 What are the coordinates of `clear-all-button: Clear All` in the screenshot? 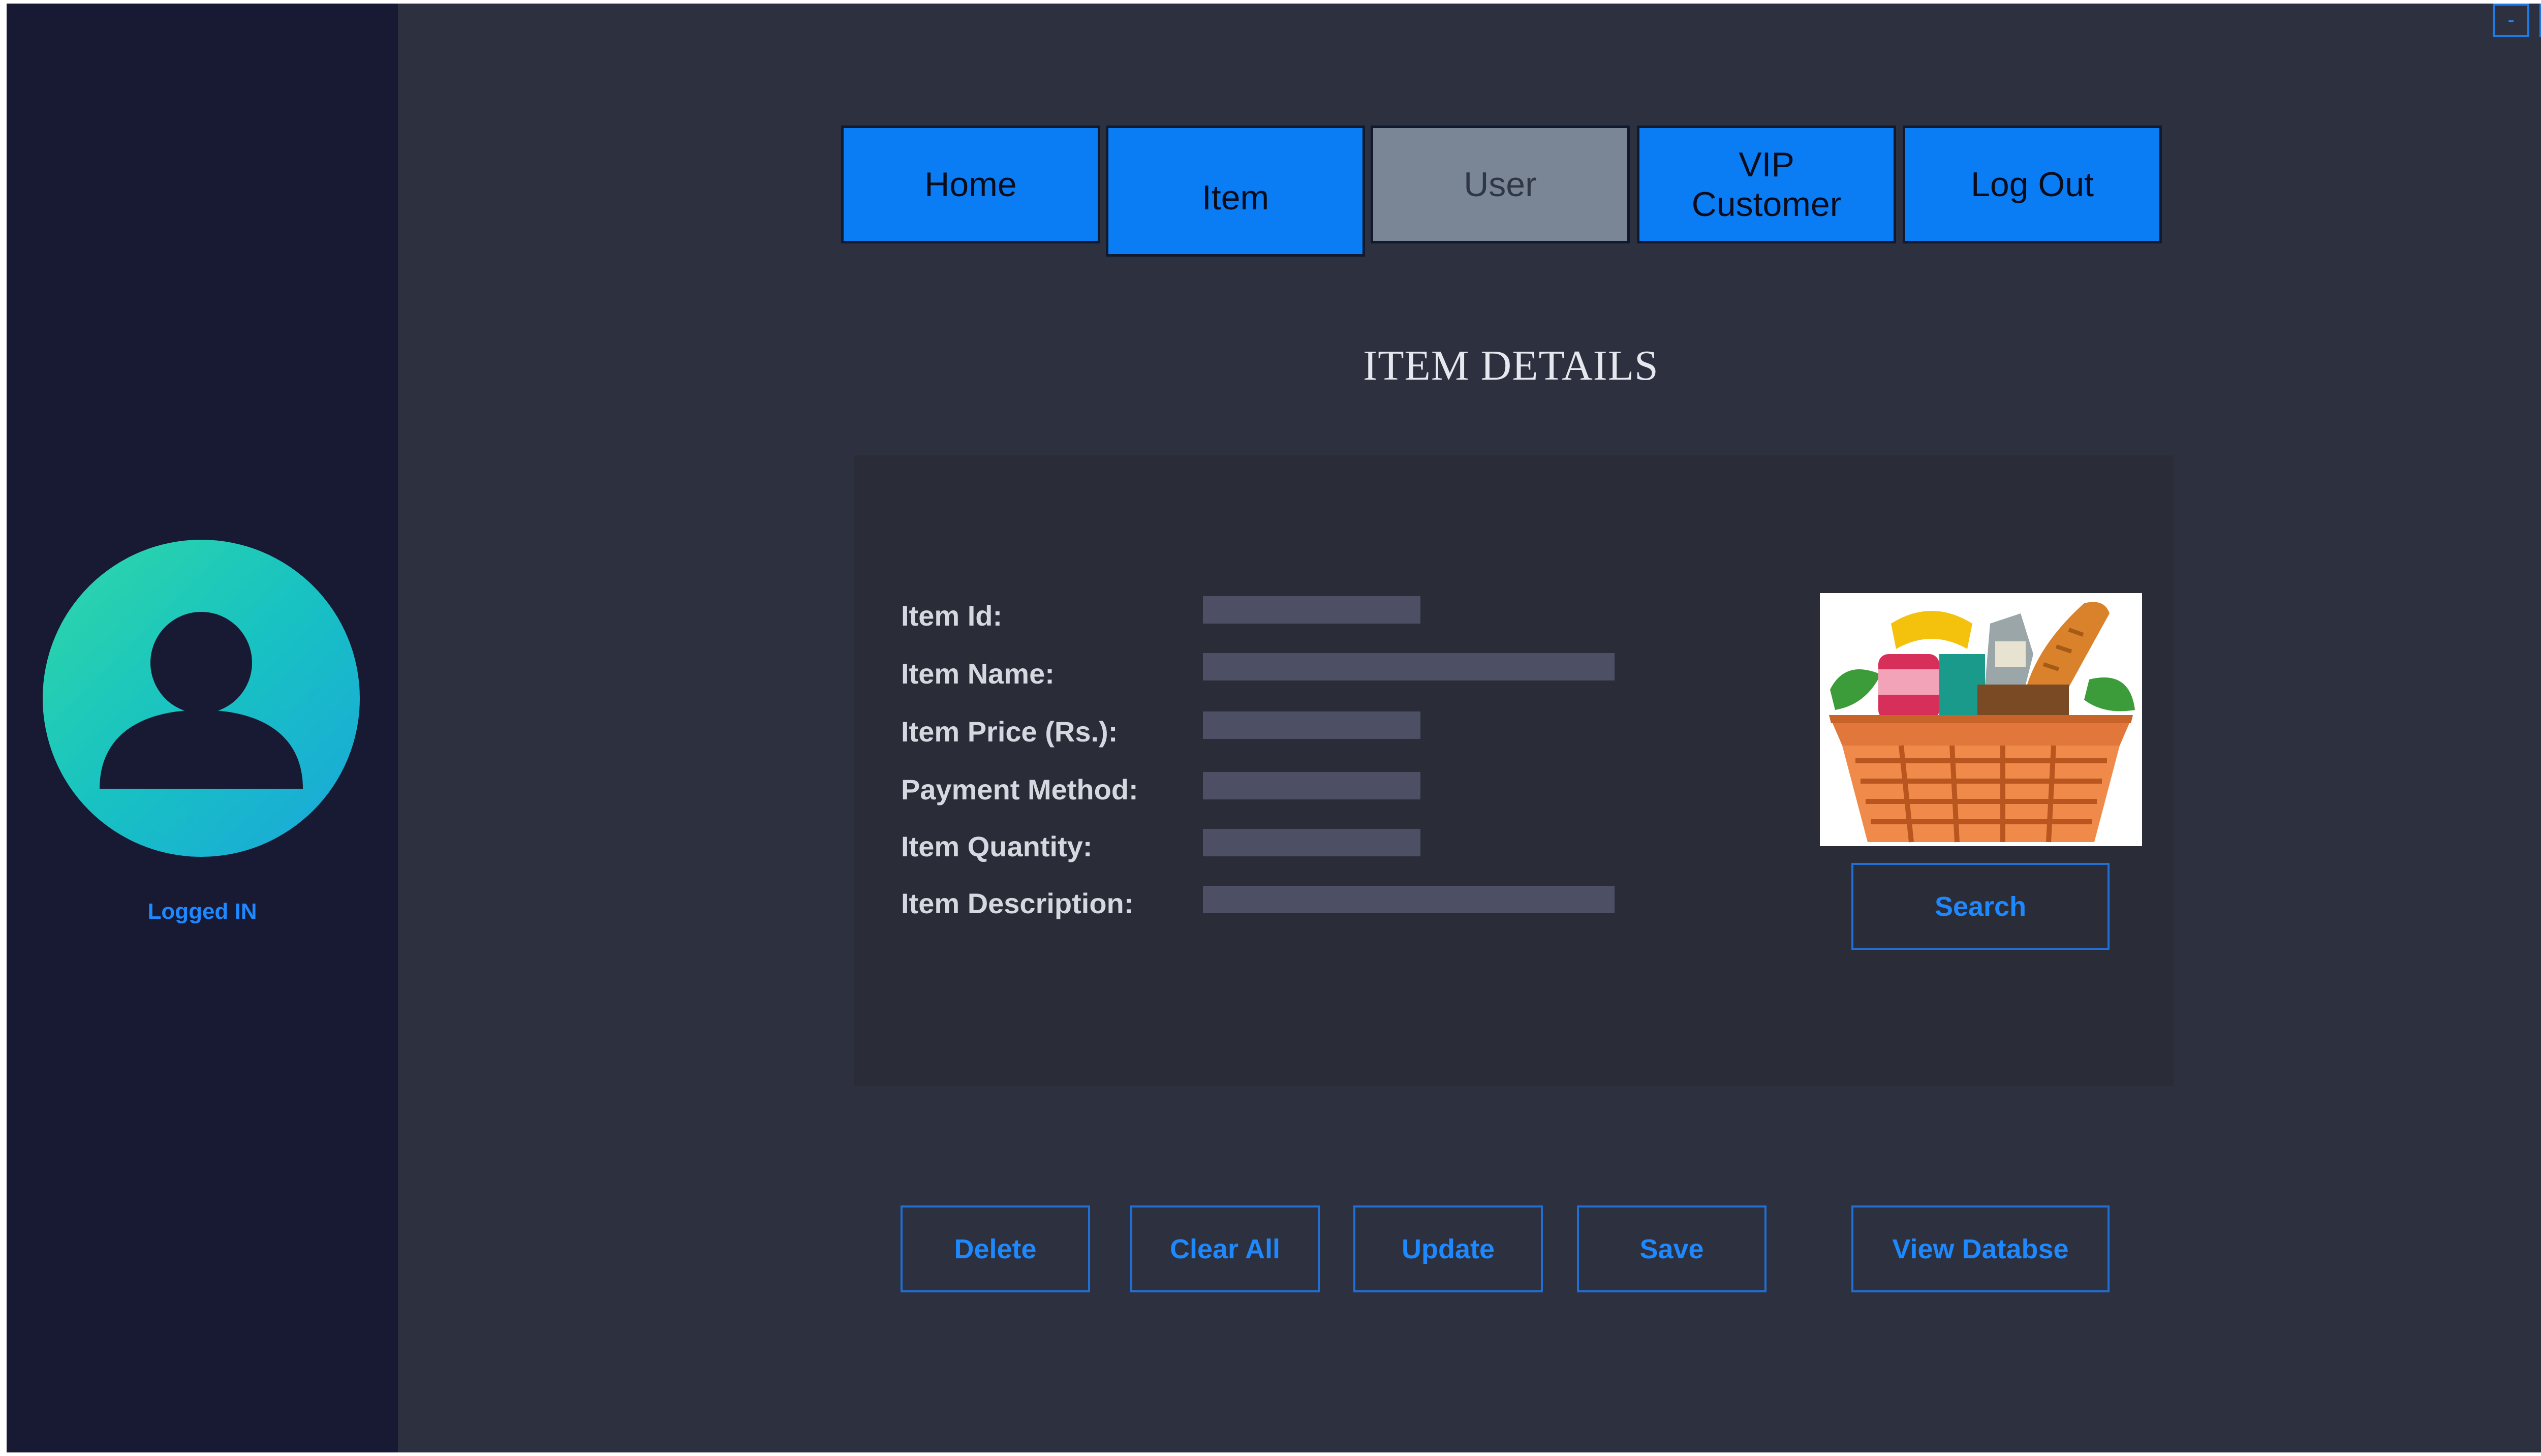 It's located at (1225, 1248).